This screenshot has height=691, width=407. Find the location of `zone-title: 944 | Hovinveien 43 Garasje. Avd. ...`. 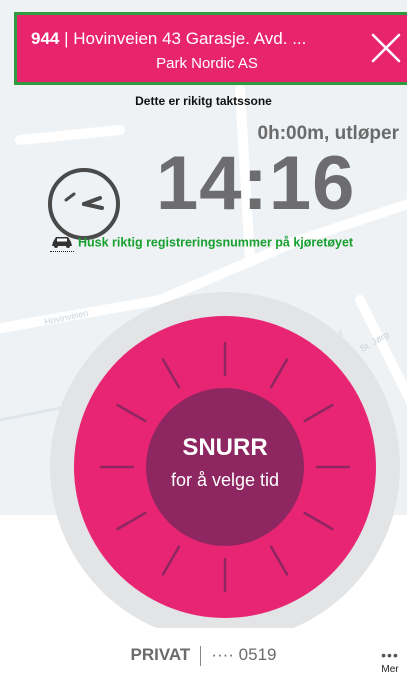

zone-title: 944 | Hovinveien 43 Garasje. Avd. ... is located at coordinates (192, 39).